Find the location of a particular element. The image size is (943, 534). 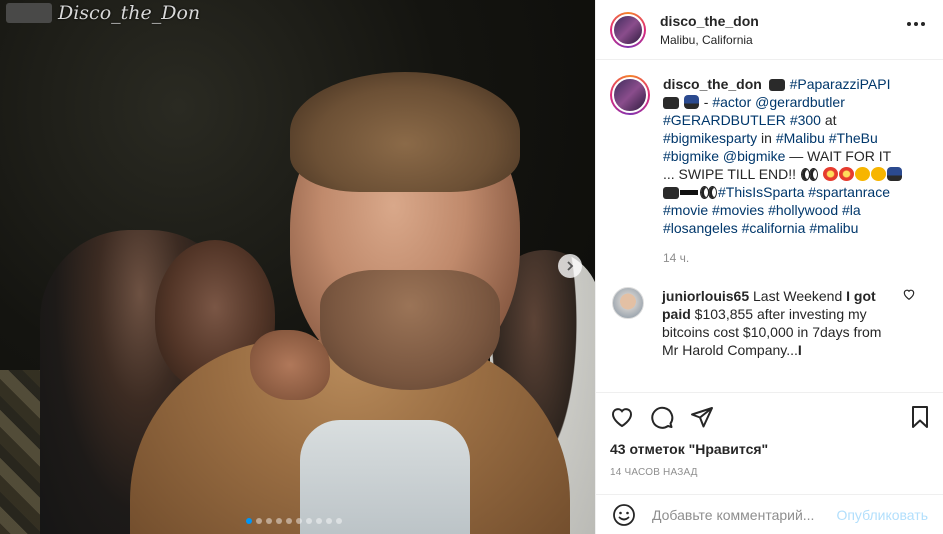

hashtag-link: #GERARDBUTLER is located at coordinates (724, 120).